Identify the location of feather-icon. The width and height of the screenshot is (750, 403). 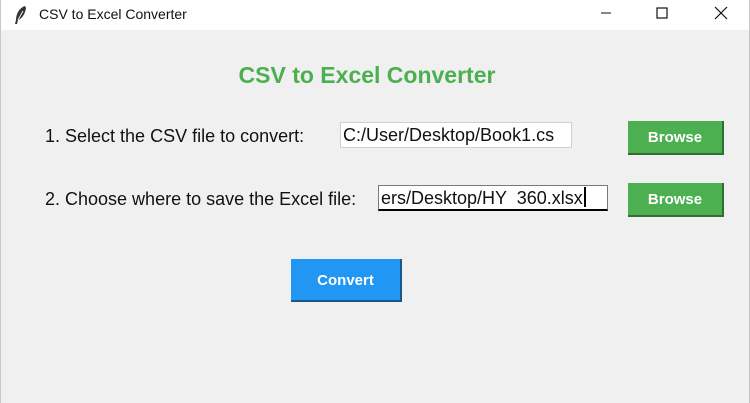
(21, 15).